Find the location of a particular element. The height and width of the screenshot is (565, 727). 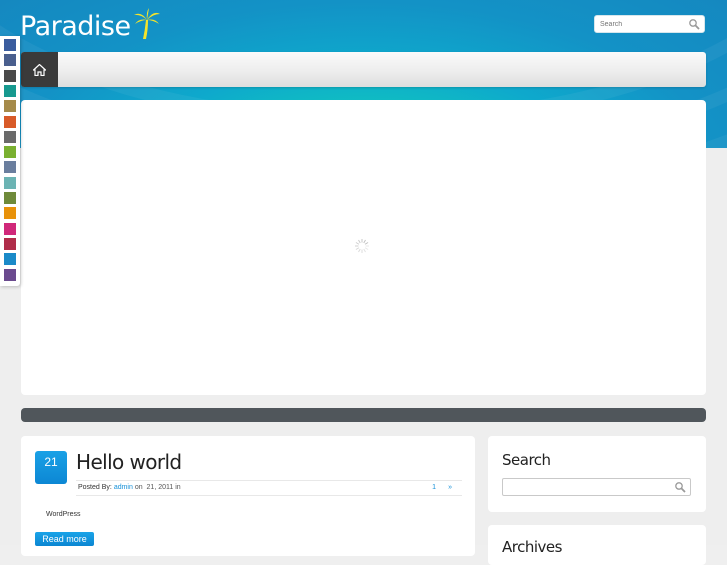

archives-widget-title: Archives is located at coordinates (532, 547).